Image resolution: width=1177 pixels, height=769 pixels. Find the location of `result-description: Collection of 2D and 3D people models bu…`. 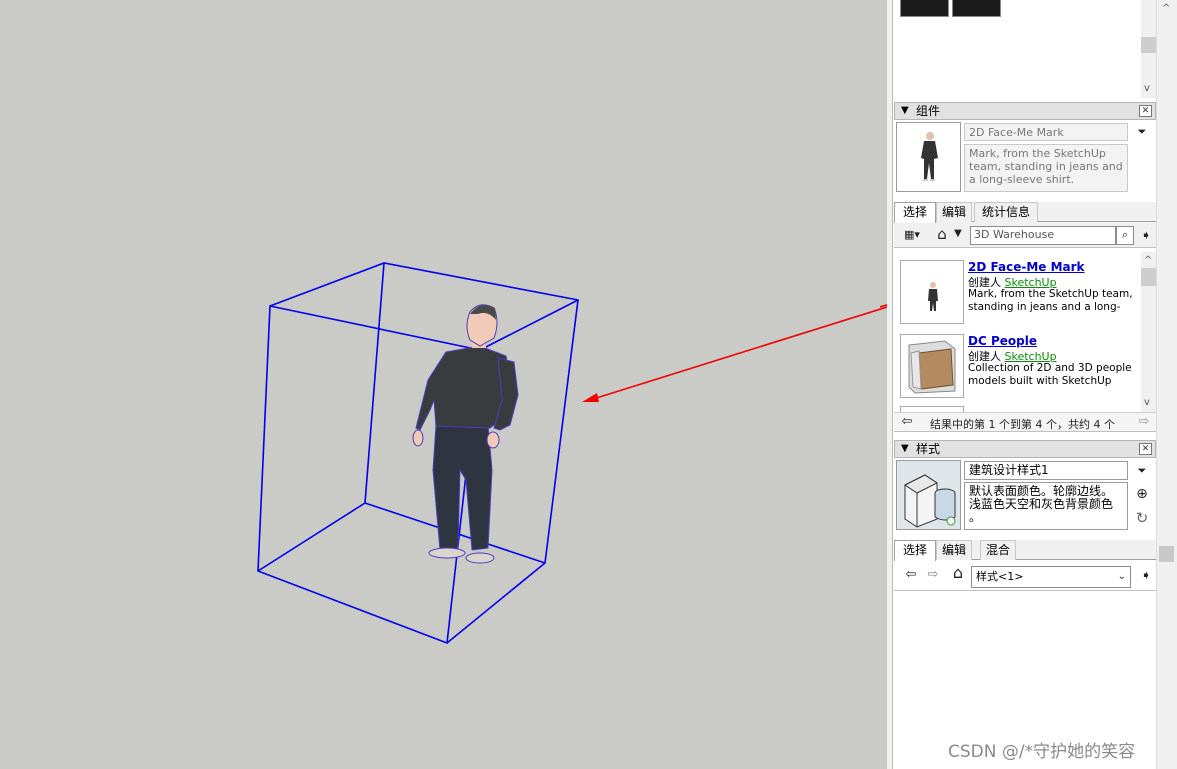

result-description: Collection of 2D and 3D people models bu… is located at coordinates (1053, 375).